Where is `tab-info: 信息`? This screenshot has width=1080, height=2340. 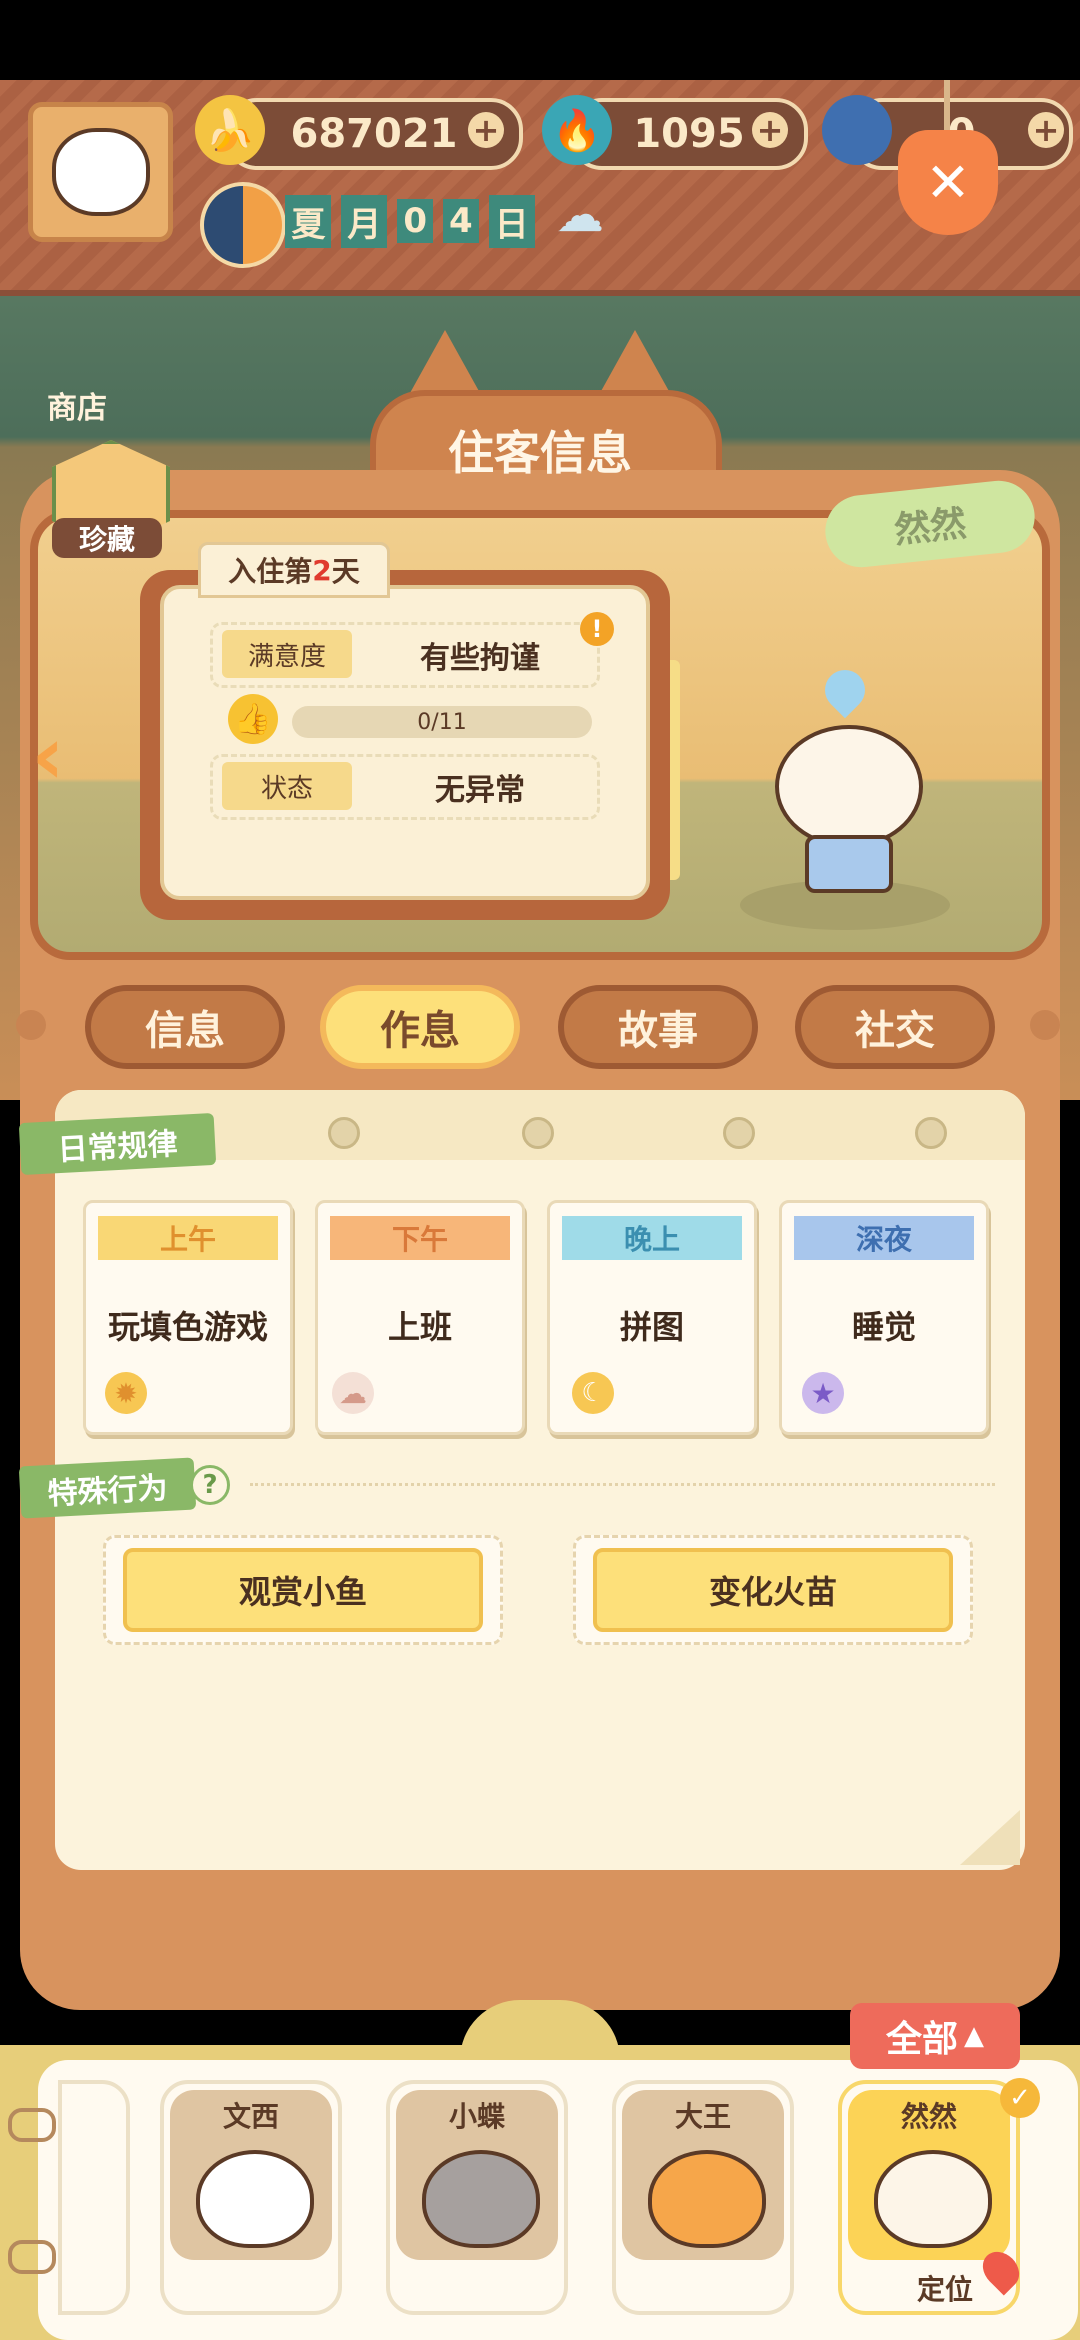
tab-info: 信息 is located at coordinates (185, 1027).